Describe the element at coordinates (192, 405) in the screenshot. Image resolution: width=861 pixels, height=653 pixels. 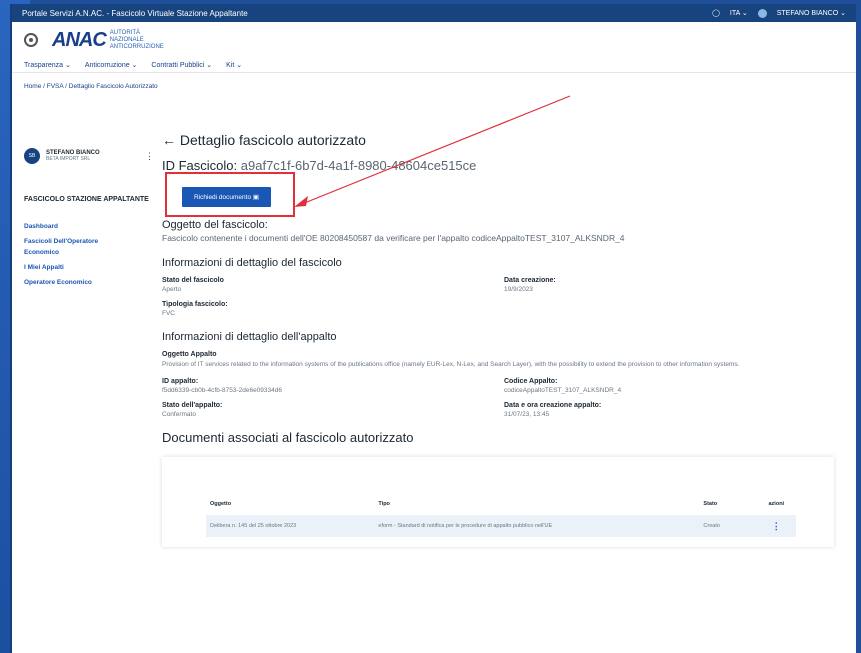
I see `stato-appalto-label: Stato dell'appalto:` at that location.